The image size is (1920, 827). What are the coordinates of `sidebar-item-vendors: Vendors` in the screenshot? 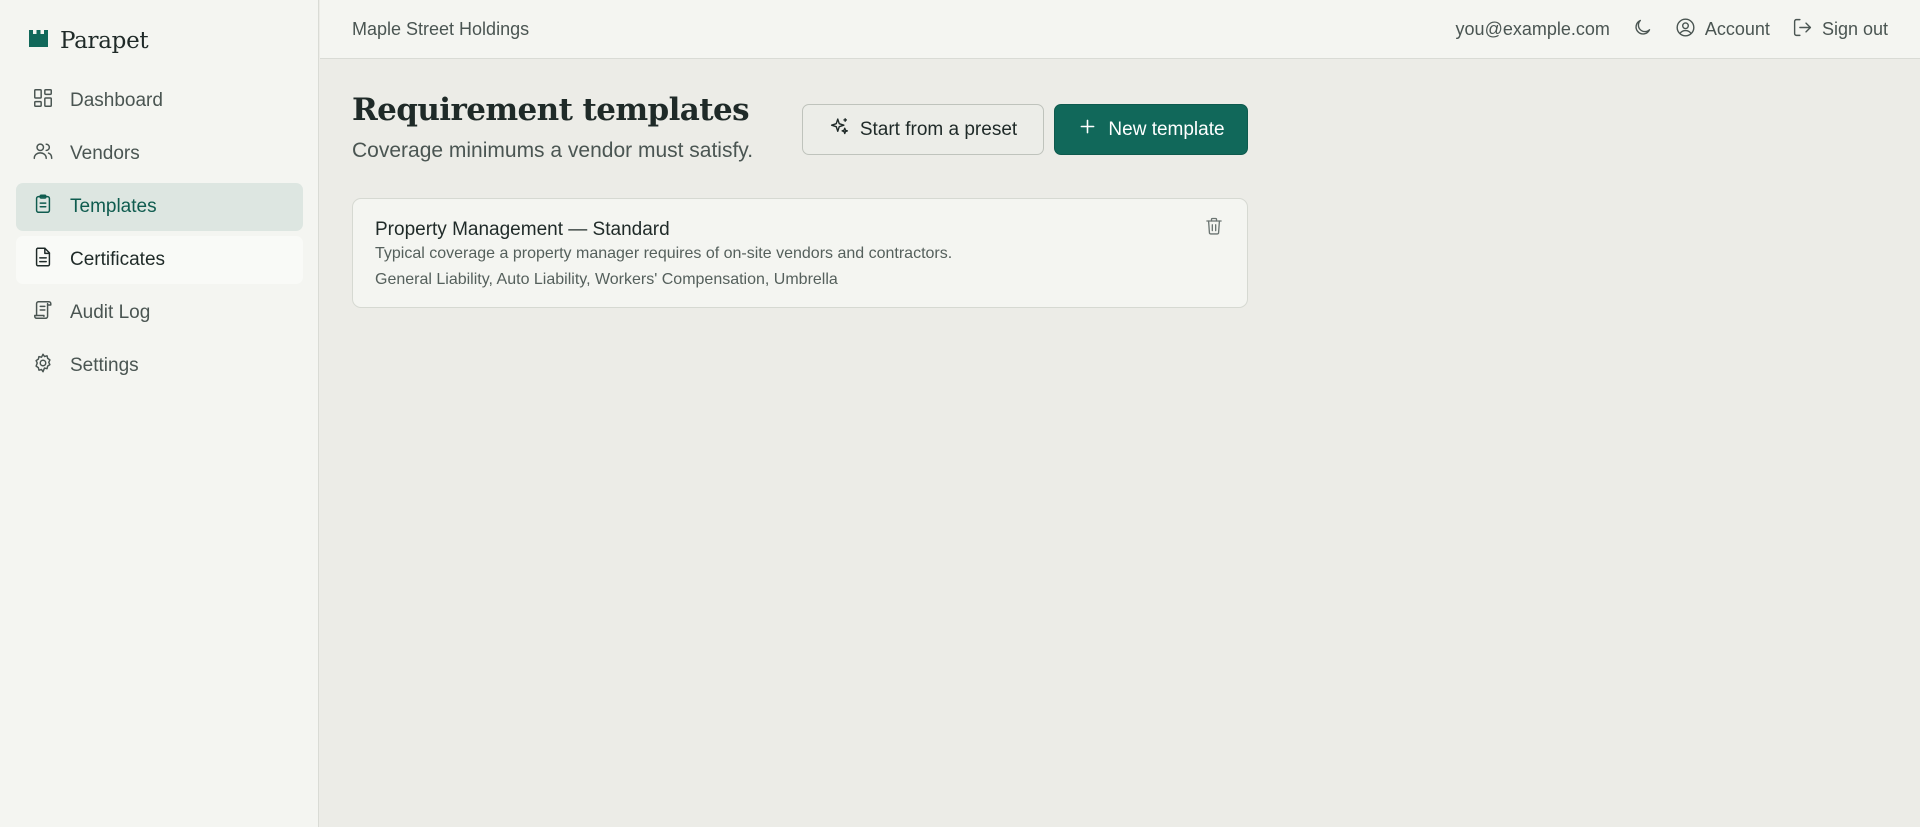 It's located at (159, 154).